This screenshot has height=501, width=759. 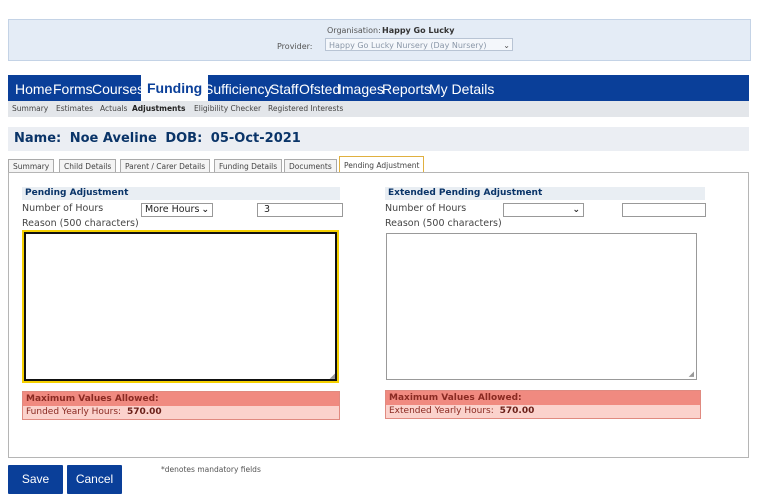 What do you see at coordinates (319, 89) in the screenshot?
I see `nav-ofsted: Ofsted` at bounding box center [319, 89].